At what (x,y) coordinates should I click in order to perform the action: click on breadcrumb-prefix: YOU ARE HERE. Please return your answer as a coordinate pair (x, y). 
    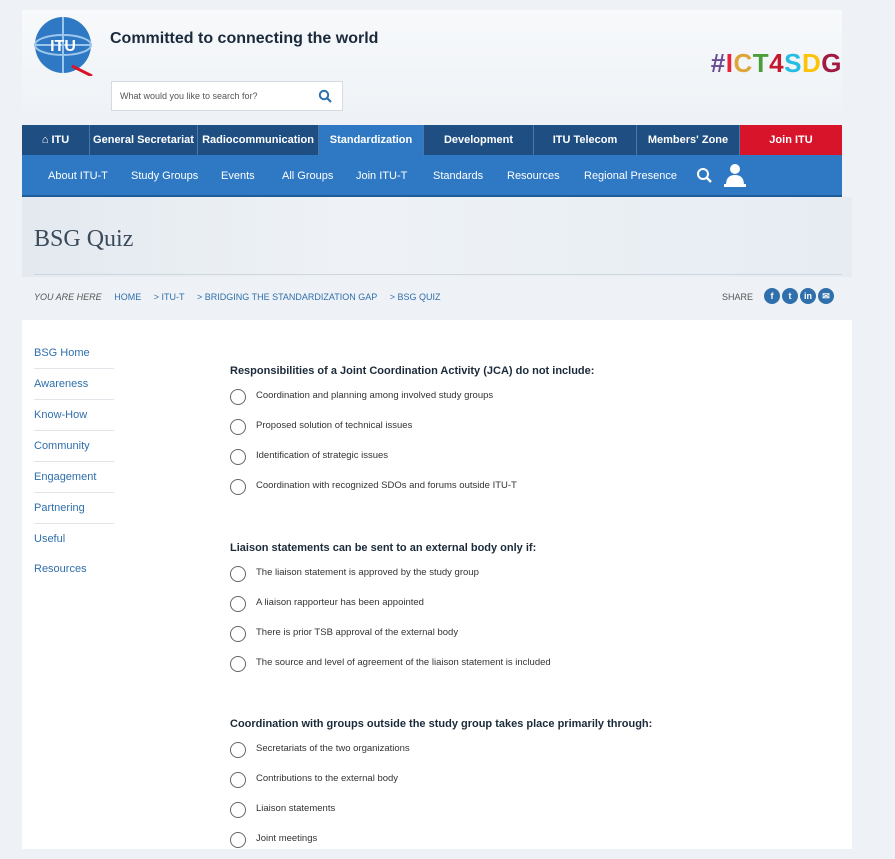
    Looking at the image, I should click on (68, 297).